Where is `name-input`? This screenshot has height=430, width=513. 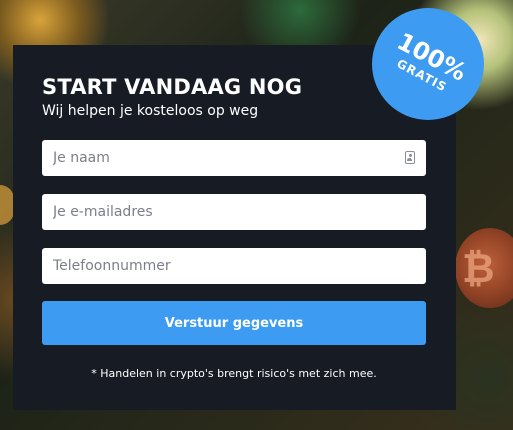 name-input is located at coordinates (234, 158).